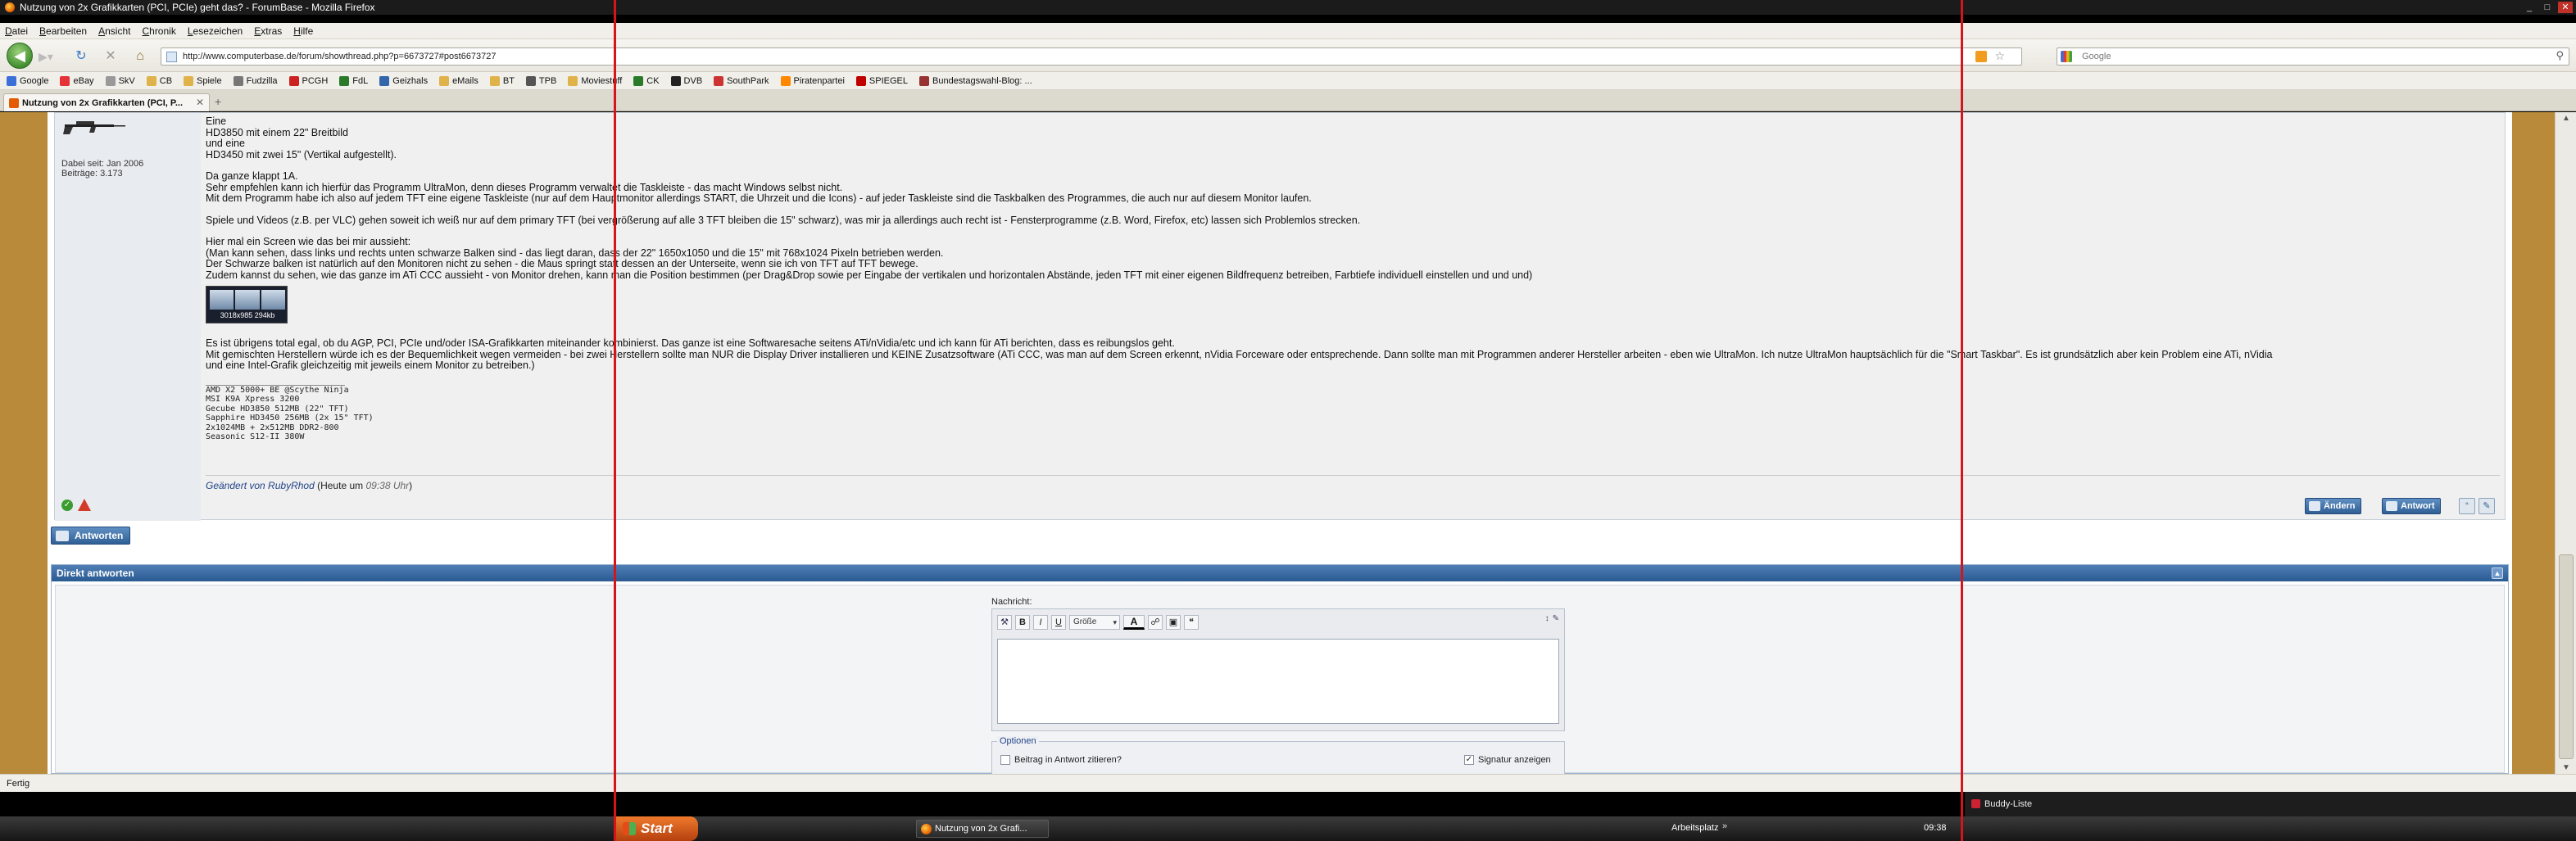  I want to click on bookmark-item: SouthPark, so click(741, 80).